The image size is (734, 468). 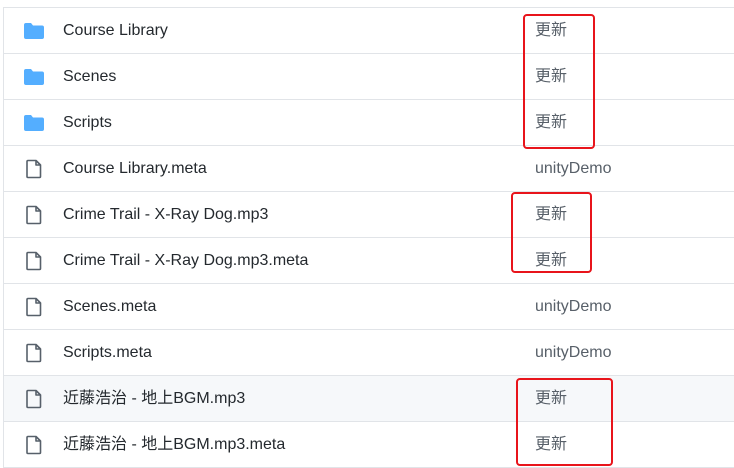 What do you see at coordinates (369, 445) in the screenshot?
I see `file-row-kondo-bgm-mp3-meta: 近藤浩治 - 地上BGM.mp3.meta 更新` at bounding box center [369, 445].